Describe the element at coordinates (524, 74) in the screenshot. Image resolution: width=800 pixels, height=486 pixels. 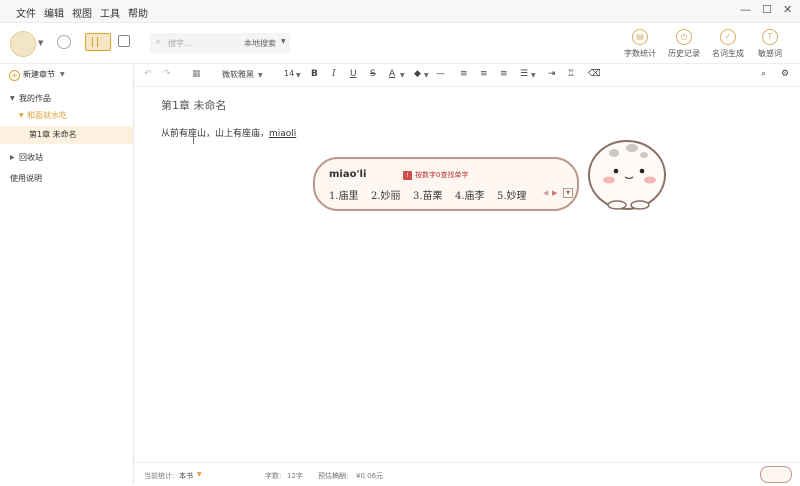
I see `line-spacing-icon: ☰` at that location.